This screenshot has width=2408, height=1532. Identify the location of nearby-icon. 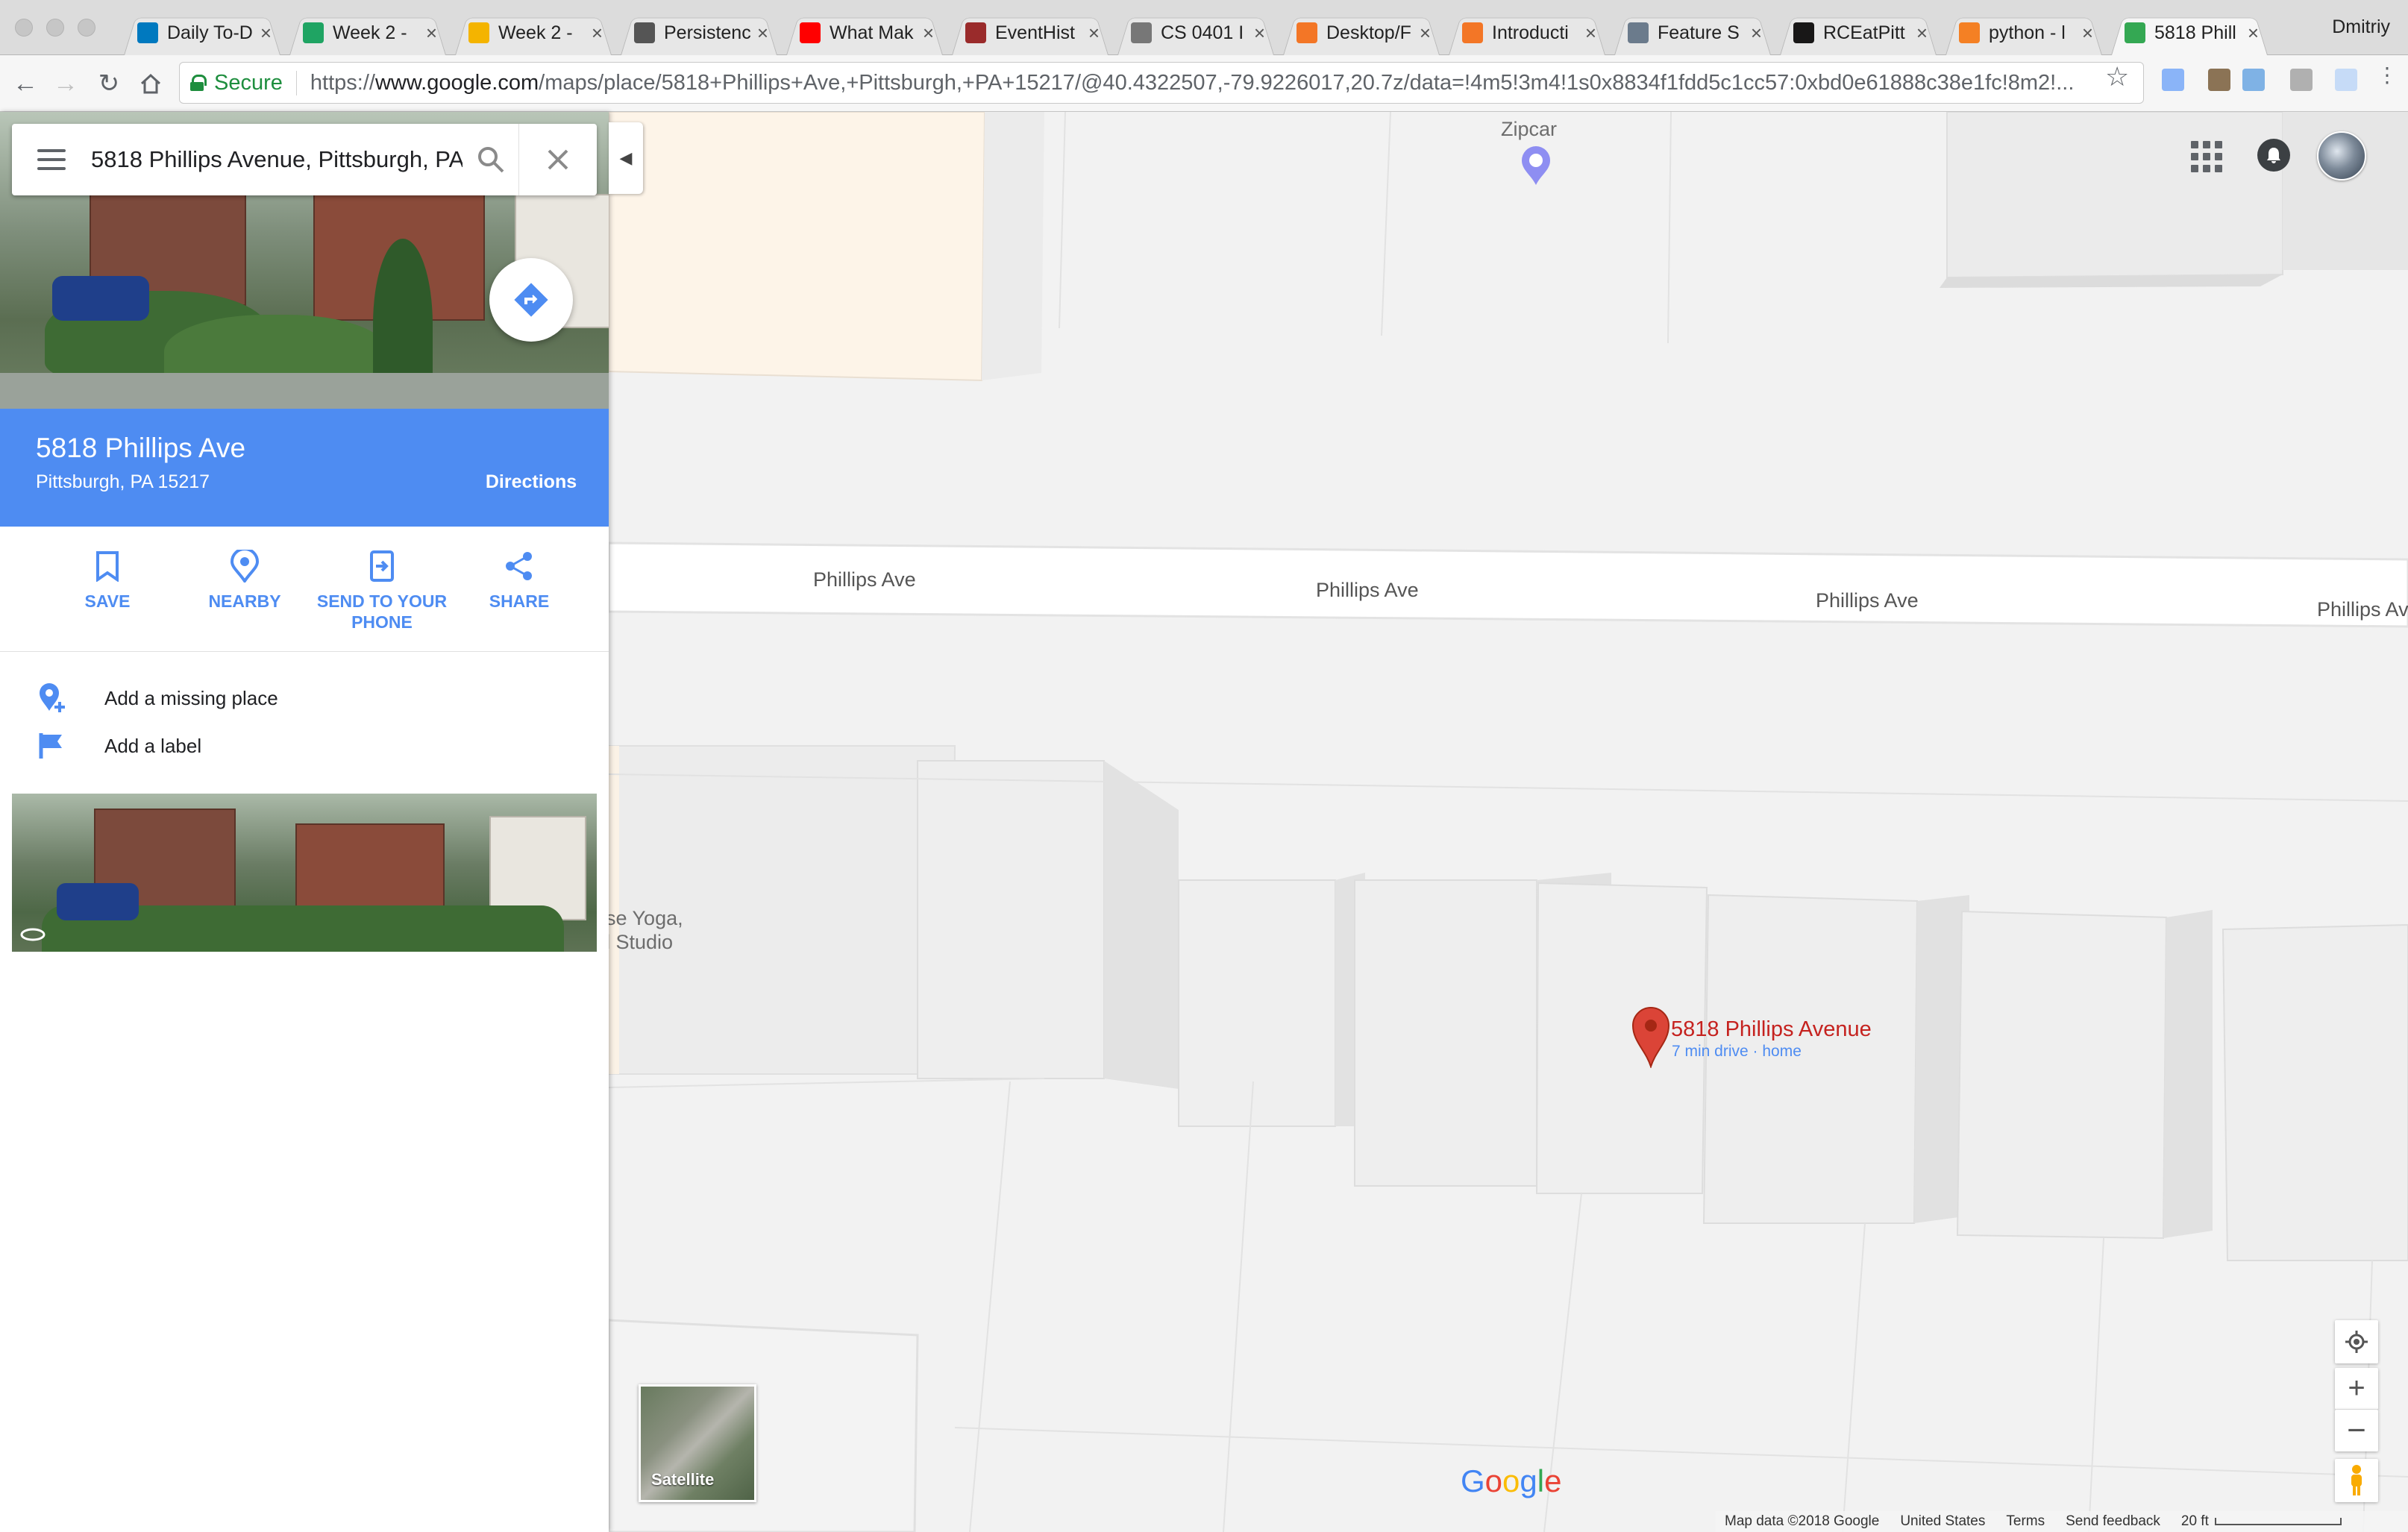
(244, 566).